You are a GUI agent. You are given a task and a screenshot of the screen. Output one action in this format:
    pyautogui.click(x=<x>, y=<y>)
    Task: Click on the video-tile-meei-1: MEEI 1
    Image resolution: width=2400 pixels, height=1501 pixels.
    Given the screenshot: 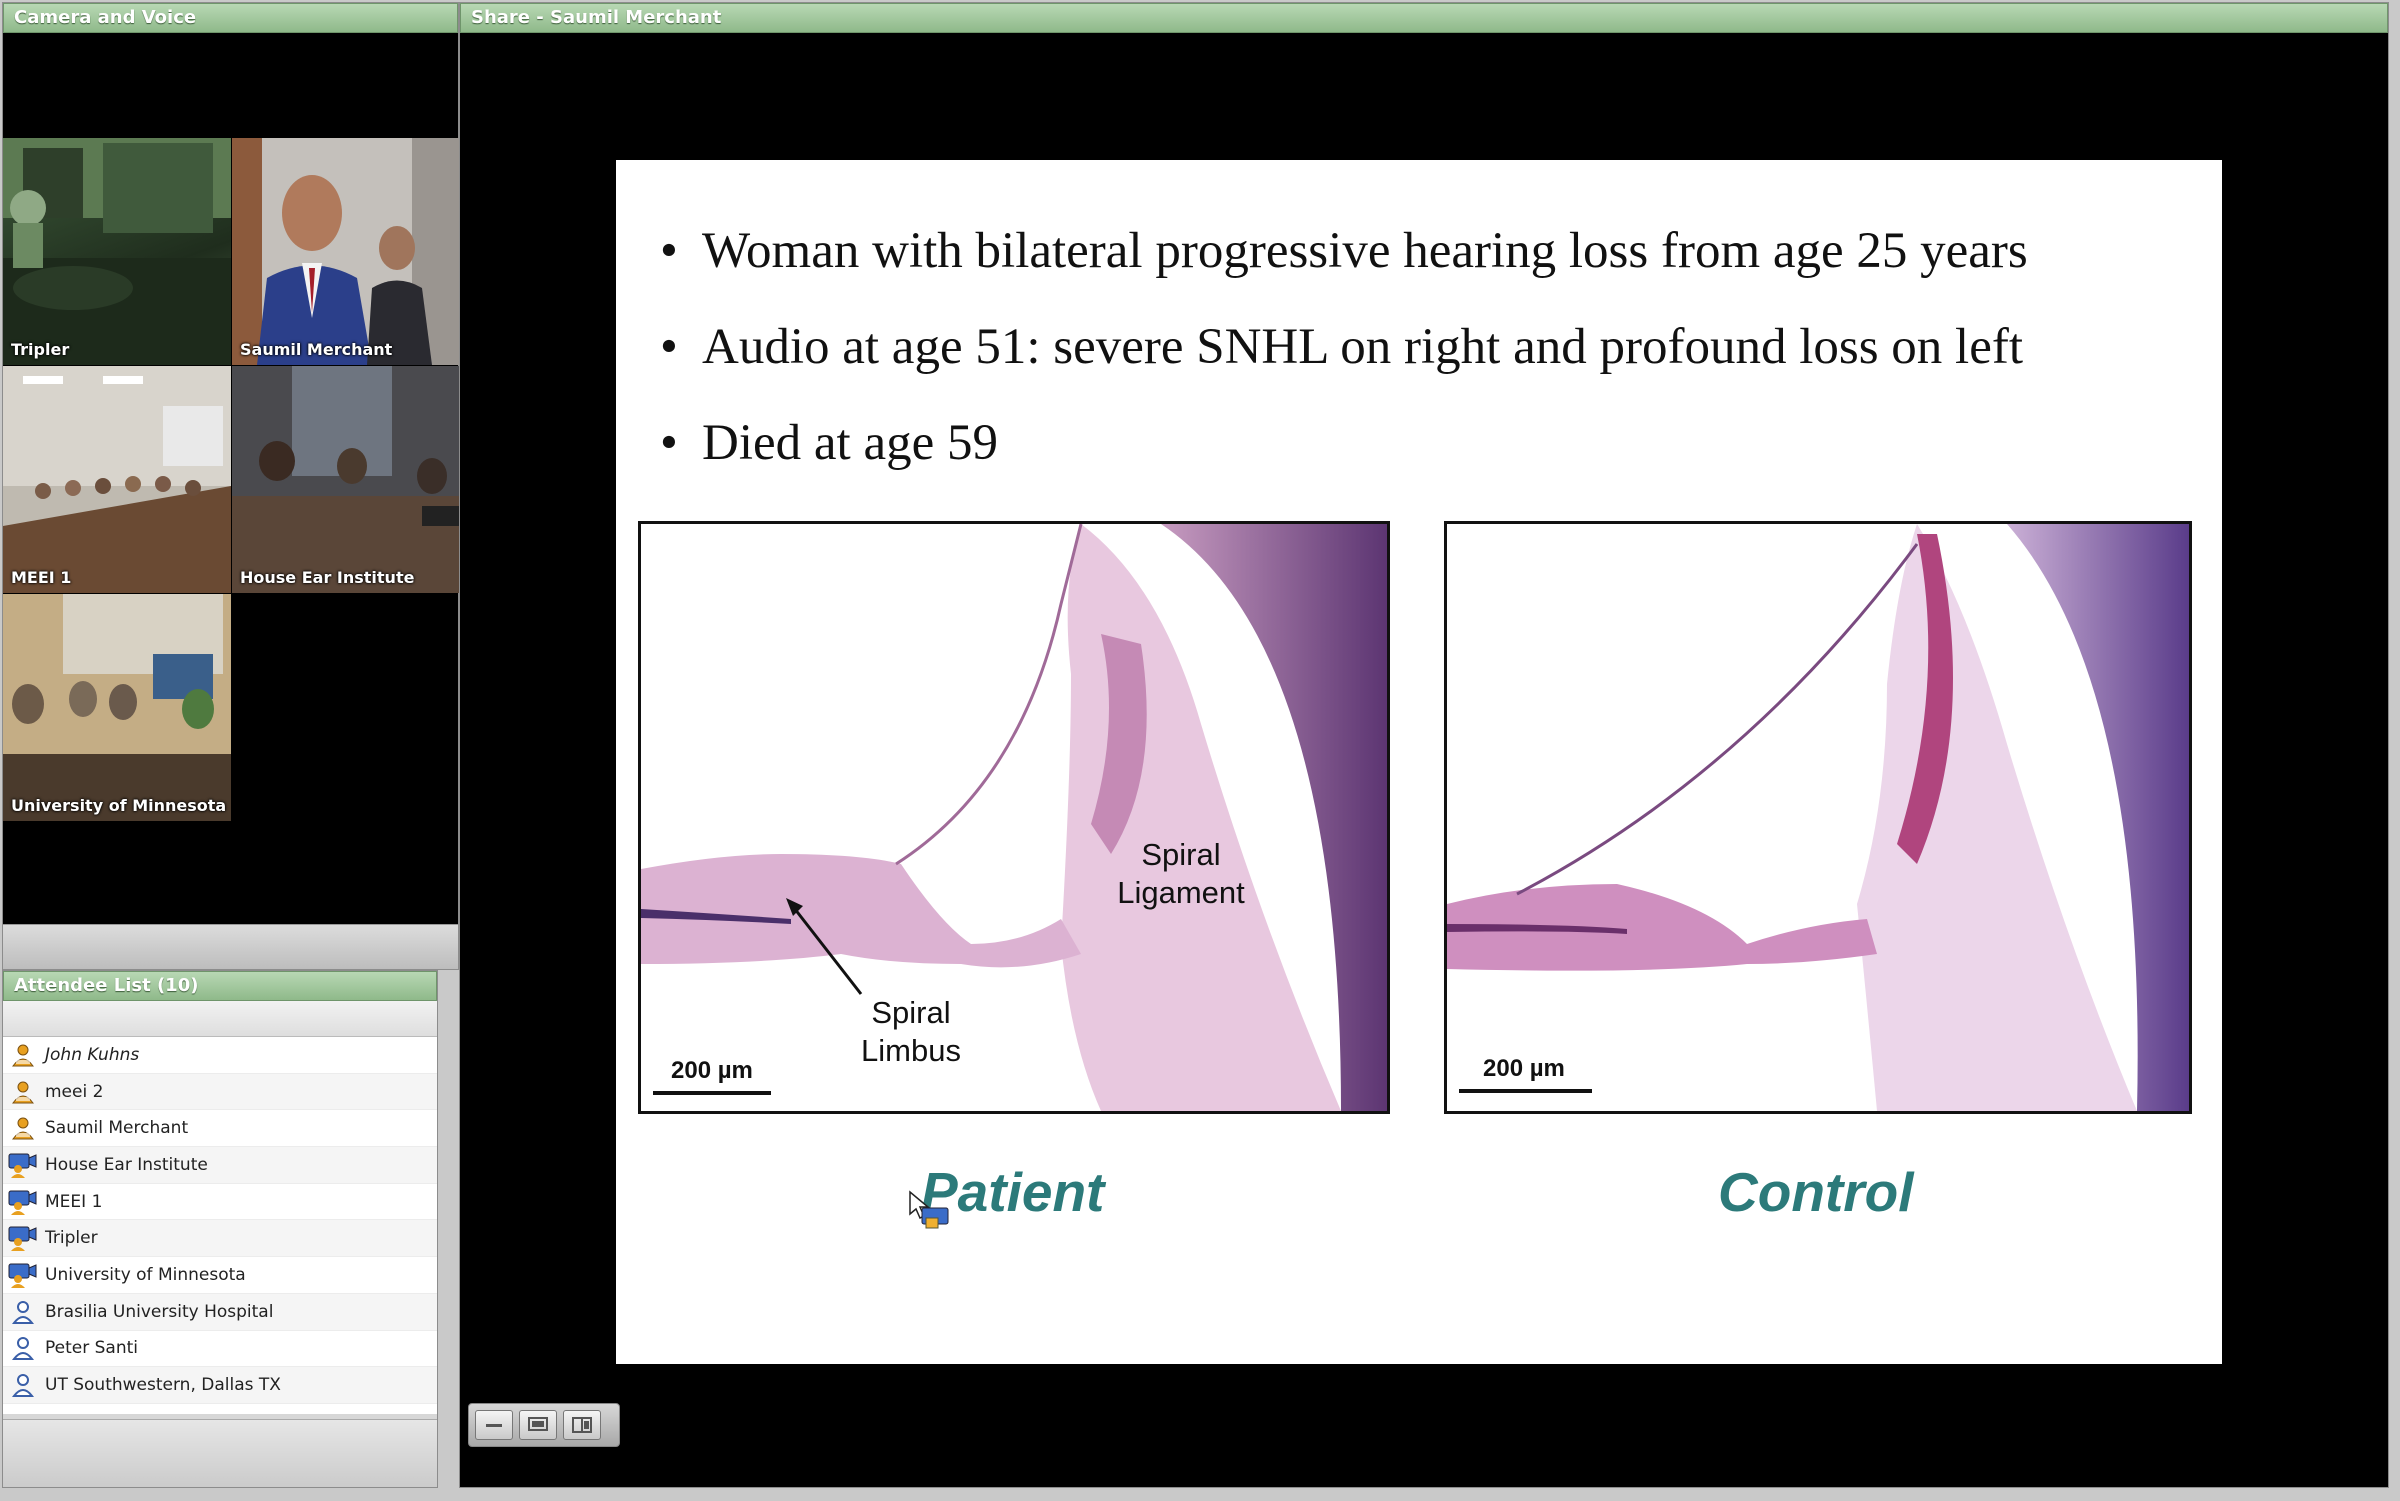 What is the action you would take?
    pyautogui.click(x=117, y=479)
    